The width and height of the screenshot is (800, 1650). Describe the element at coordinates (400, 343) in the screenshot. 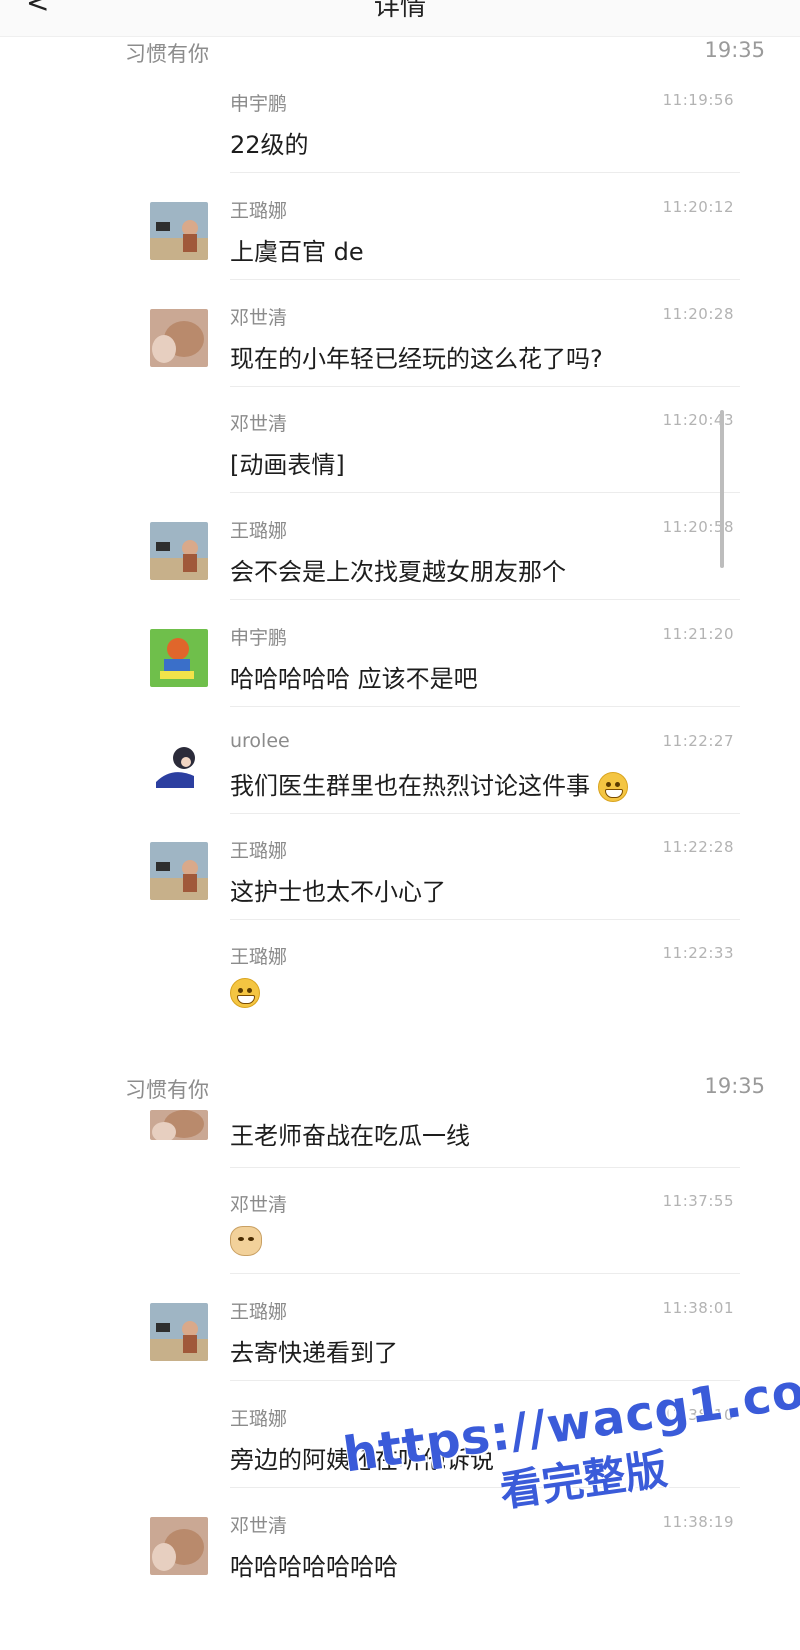

I see `chat-message: 邓世清 11:20:28 现在的小年轻已经玩的这么花了吗?` at that location.